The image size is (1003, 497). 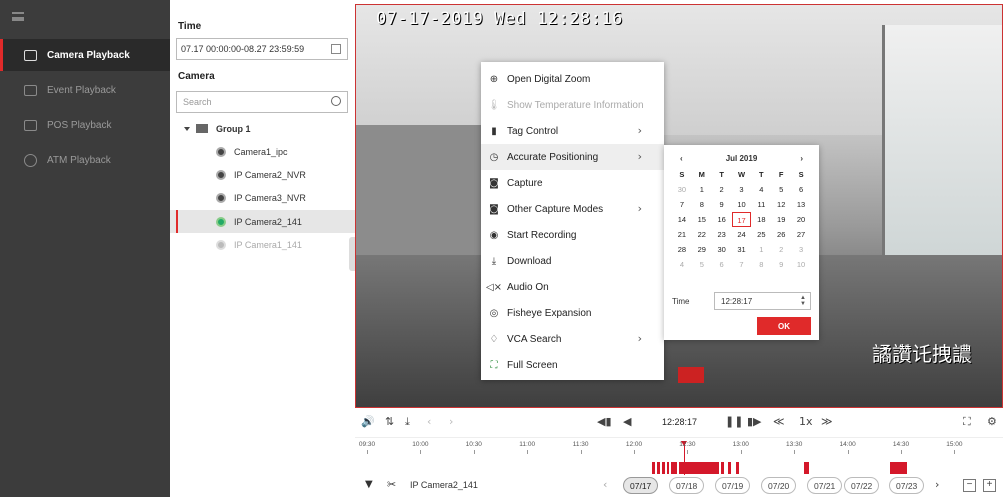 What do you see at coordinates (989, 485) in the screenshot?
I see `zoom-in-button: +` at bounding box center [989, 485].